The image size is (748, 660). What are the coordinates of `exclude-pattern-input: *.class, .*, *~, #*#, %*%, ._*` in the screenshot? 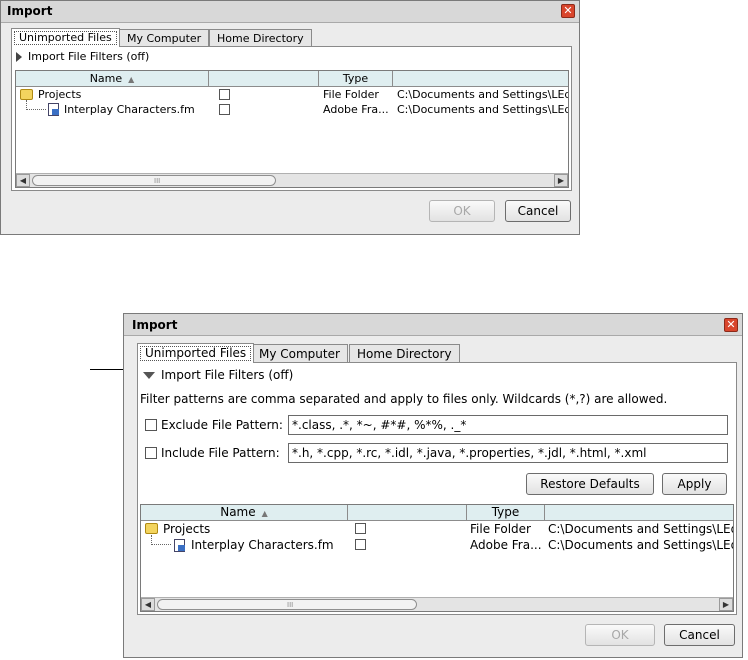 It's located at (508, 425).